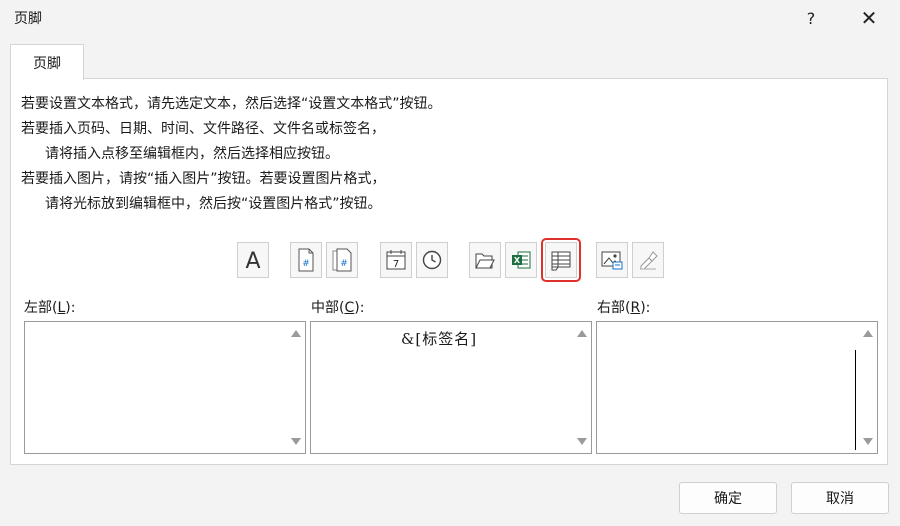 Image resolution: width=900 pixels, height=526 pixels. I want to click on right-accel-key: R, so click(635, 308).